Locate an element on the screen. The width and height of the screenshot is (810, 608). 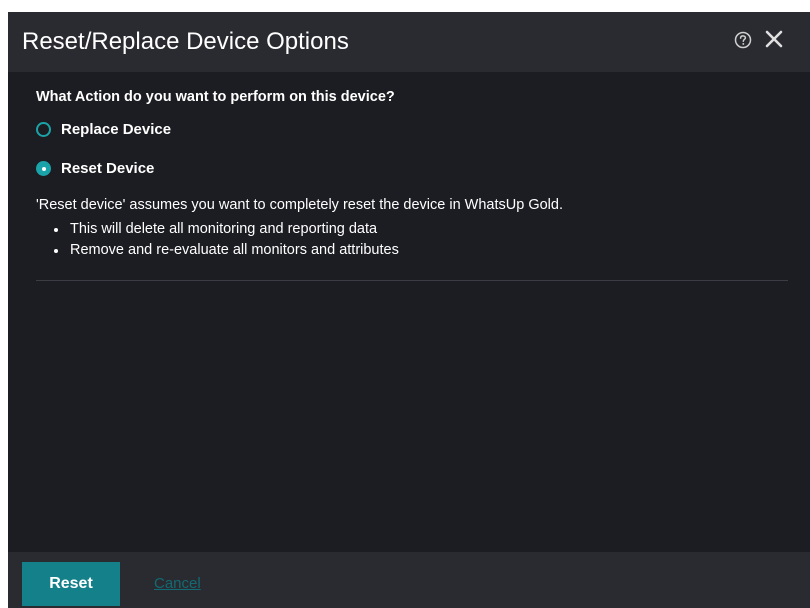
replace-device-option: Replace Device is located at coordinates (103, 129).